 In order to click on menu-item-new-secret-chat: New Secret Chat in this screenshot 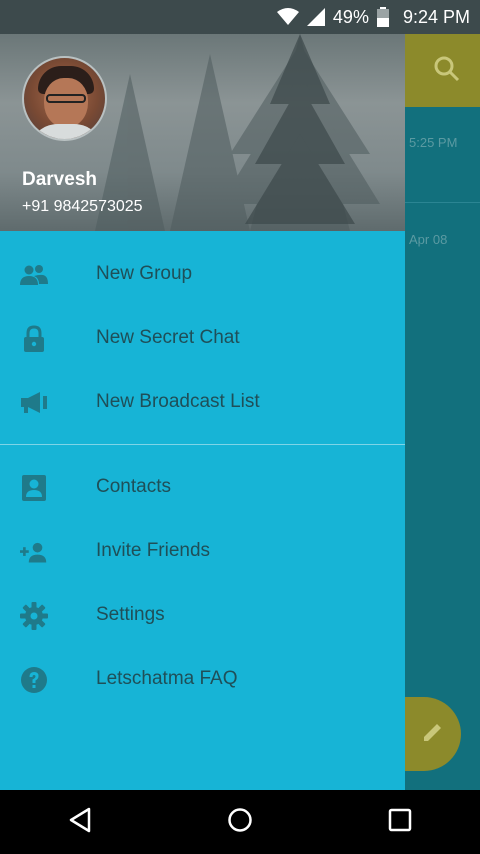, I will do `click(202, 338)`.